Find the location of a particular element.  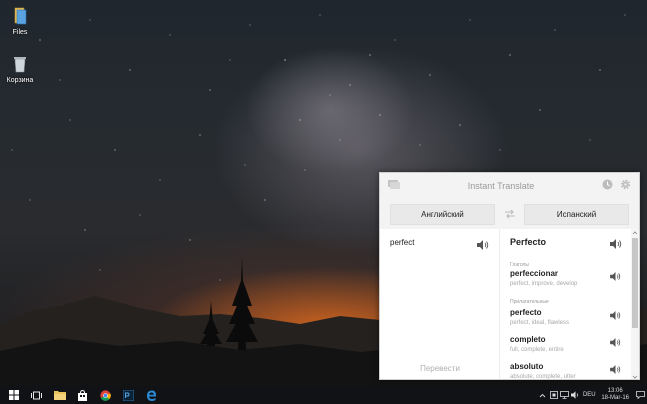

desktop-icon-files: Files is located at coordinates (20, 21).